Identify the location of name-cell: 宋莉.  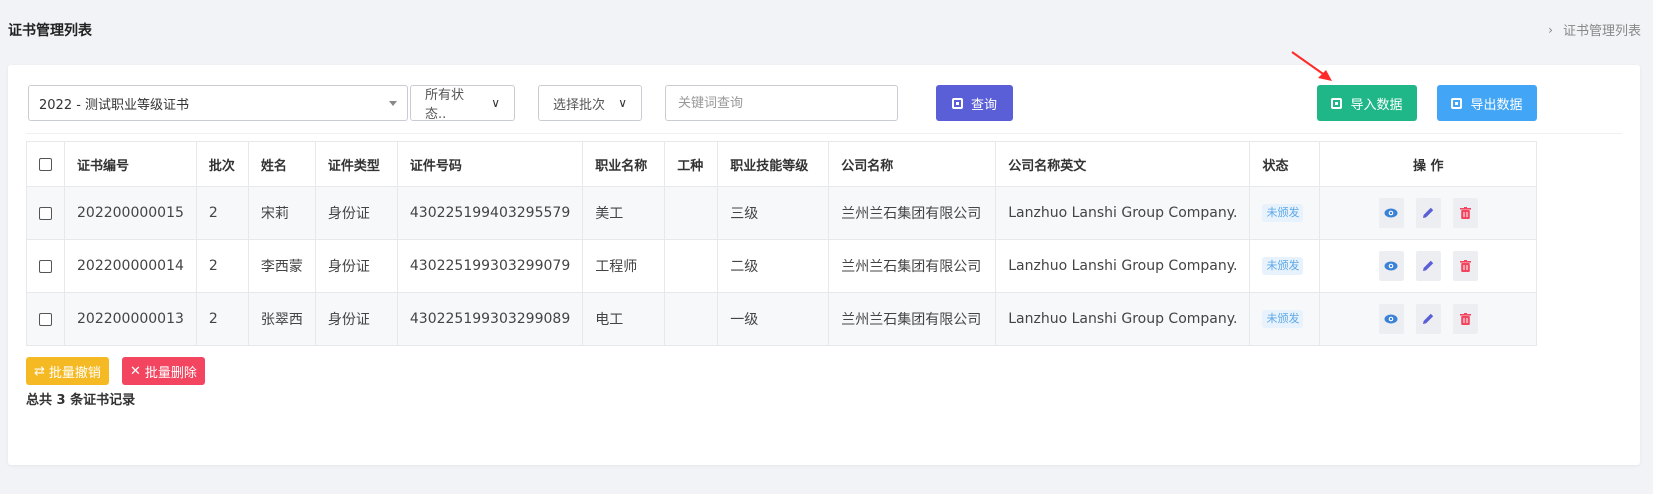
(281, 213).